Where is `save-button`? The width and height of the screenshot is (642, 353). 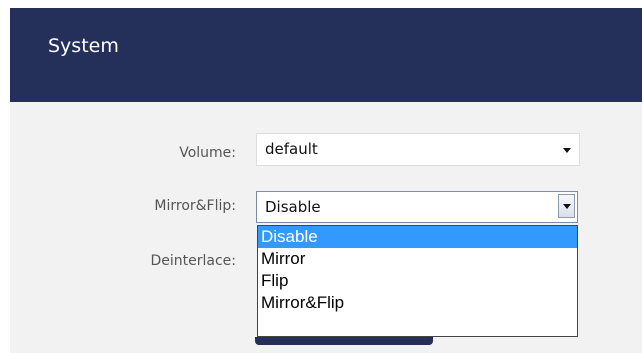
save-button is located at coordinates (344, 341).